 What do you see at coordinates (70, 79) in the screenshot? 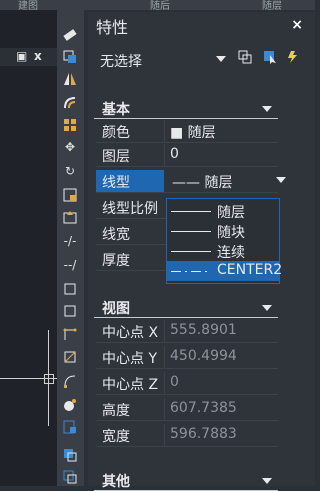
I see `mirror-icon` at bounding box center [70, 79].